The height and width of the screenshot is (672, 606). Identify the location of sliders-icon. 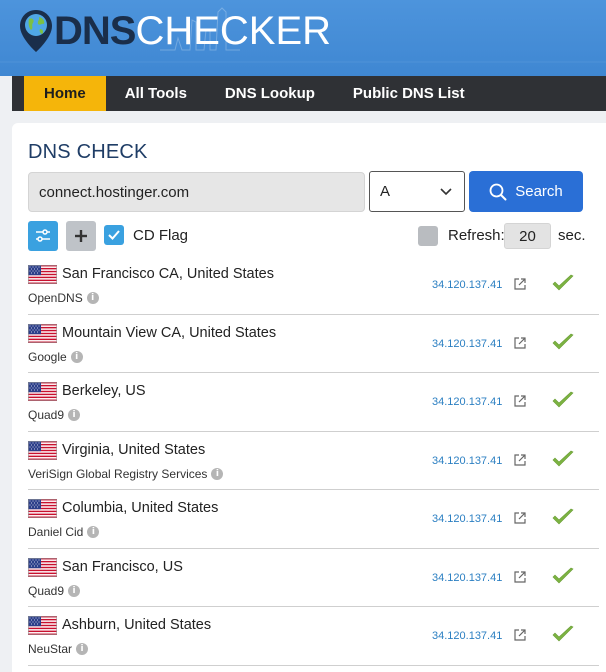
(43, 235).